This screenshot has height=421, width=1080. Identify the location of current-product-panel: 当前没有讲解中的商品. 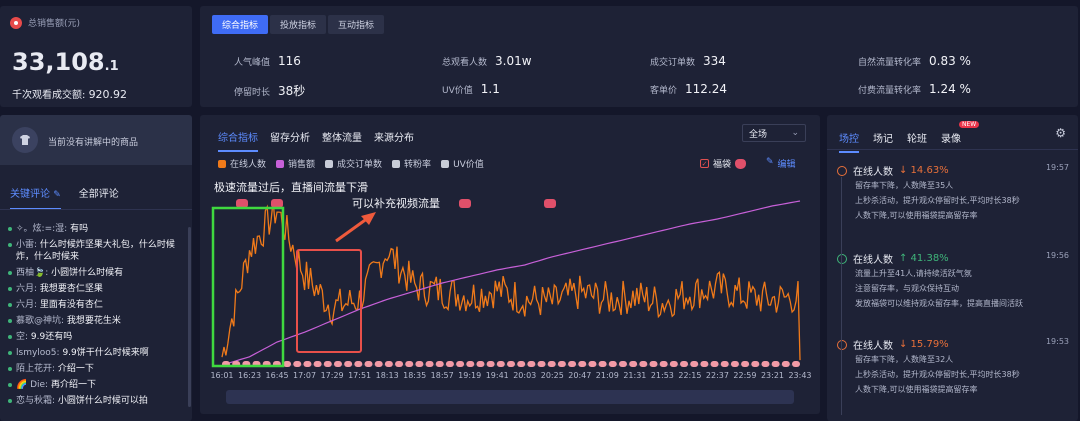
(96, 140).